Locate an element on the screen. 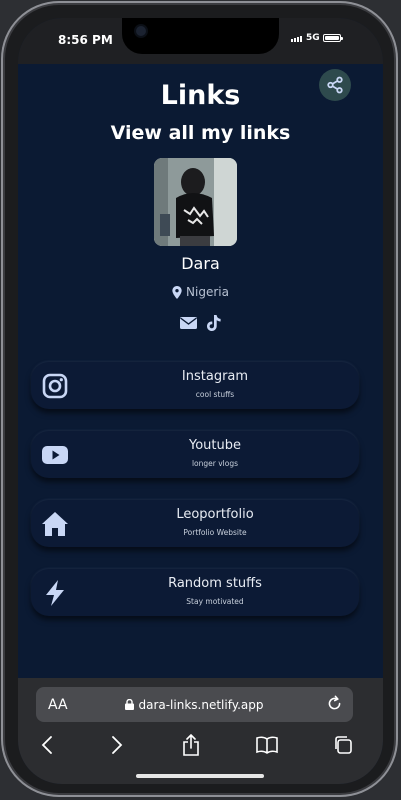 Image resolution: width=401 pixels, height=800 pixels. share-button is located at coordinates (335, 85).